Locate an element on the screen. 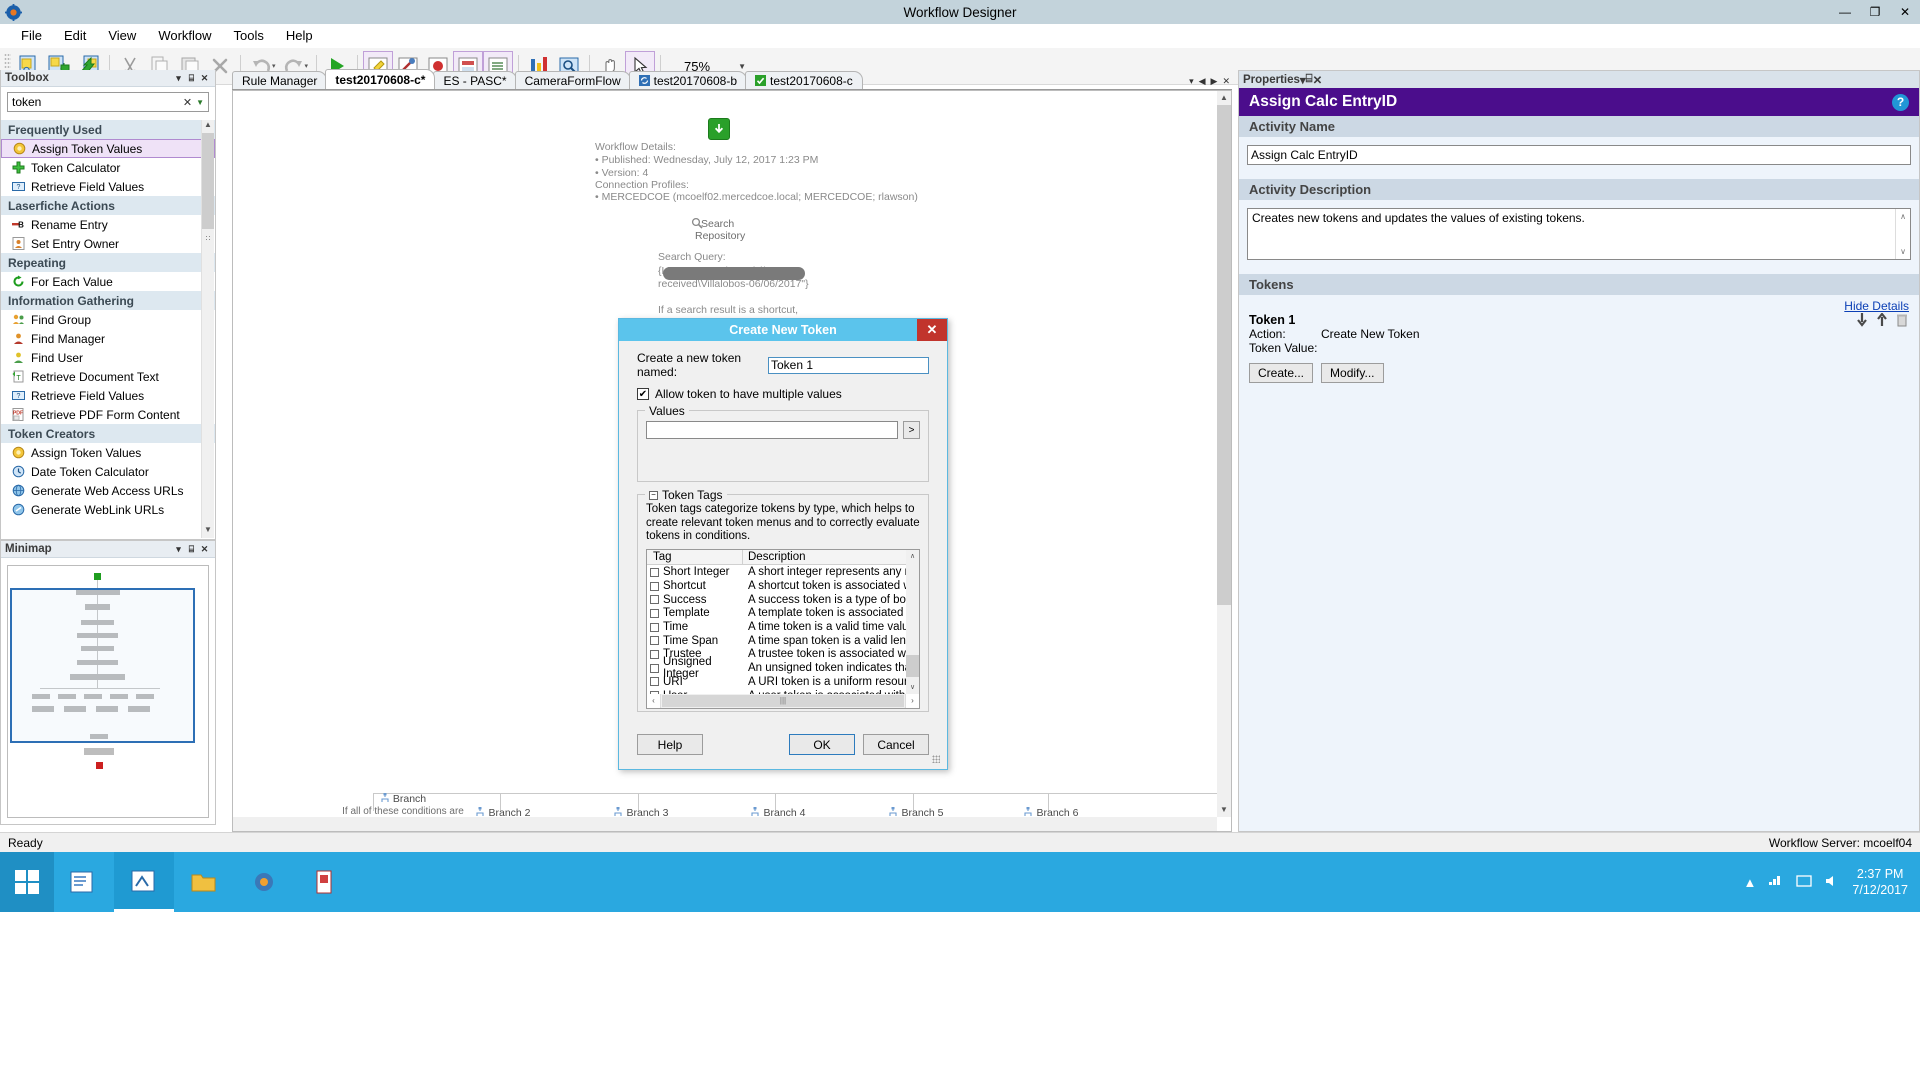 The height and width of the screenshot is (1080, 1920). tabstrip-close-icon: ✕ is located at coordinates (1226, 81).